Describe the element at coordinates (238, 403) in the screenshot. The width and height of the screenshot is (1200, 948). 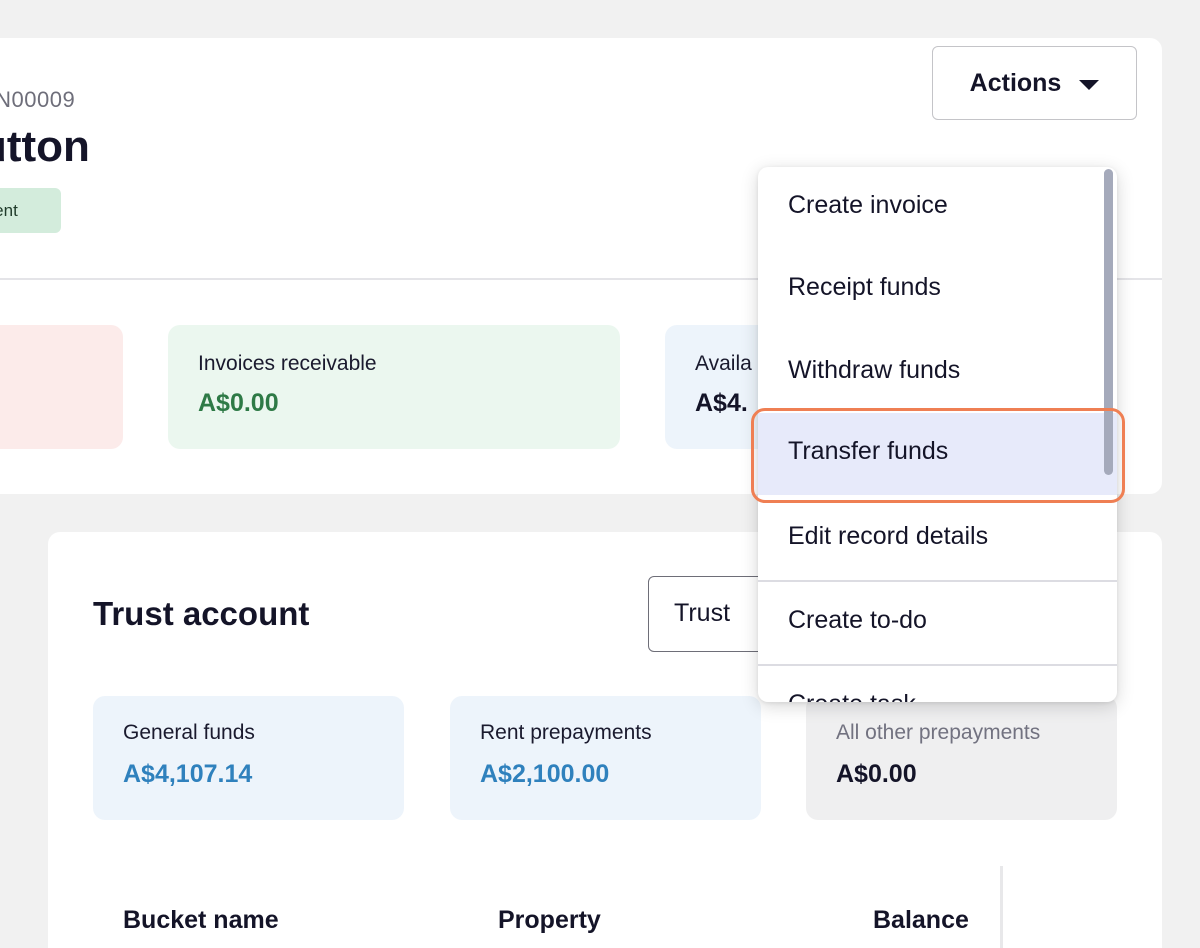
I see `summary-card-value: A$0.00` at that location.